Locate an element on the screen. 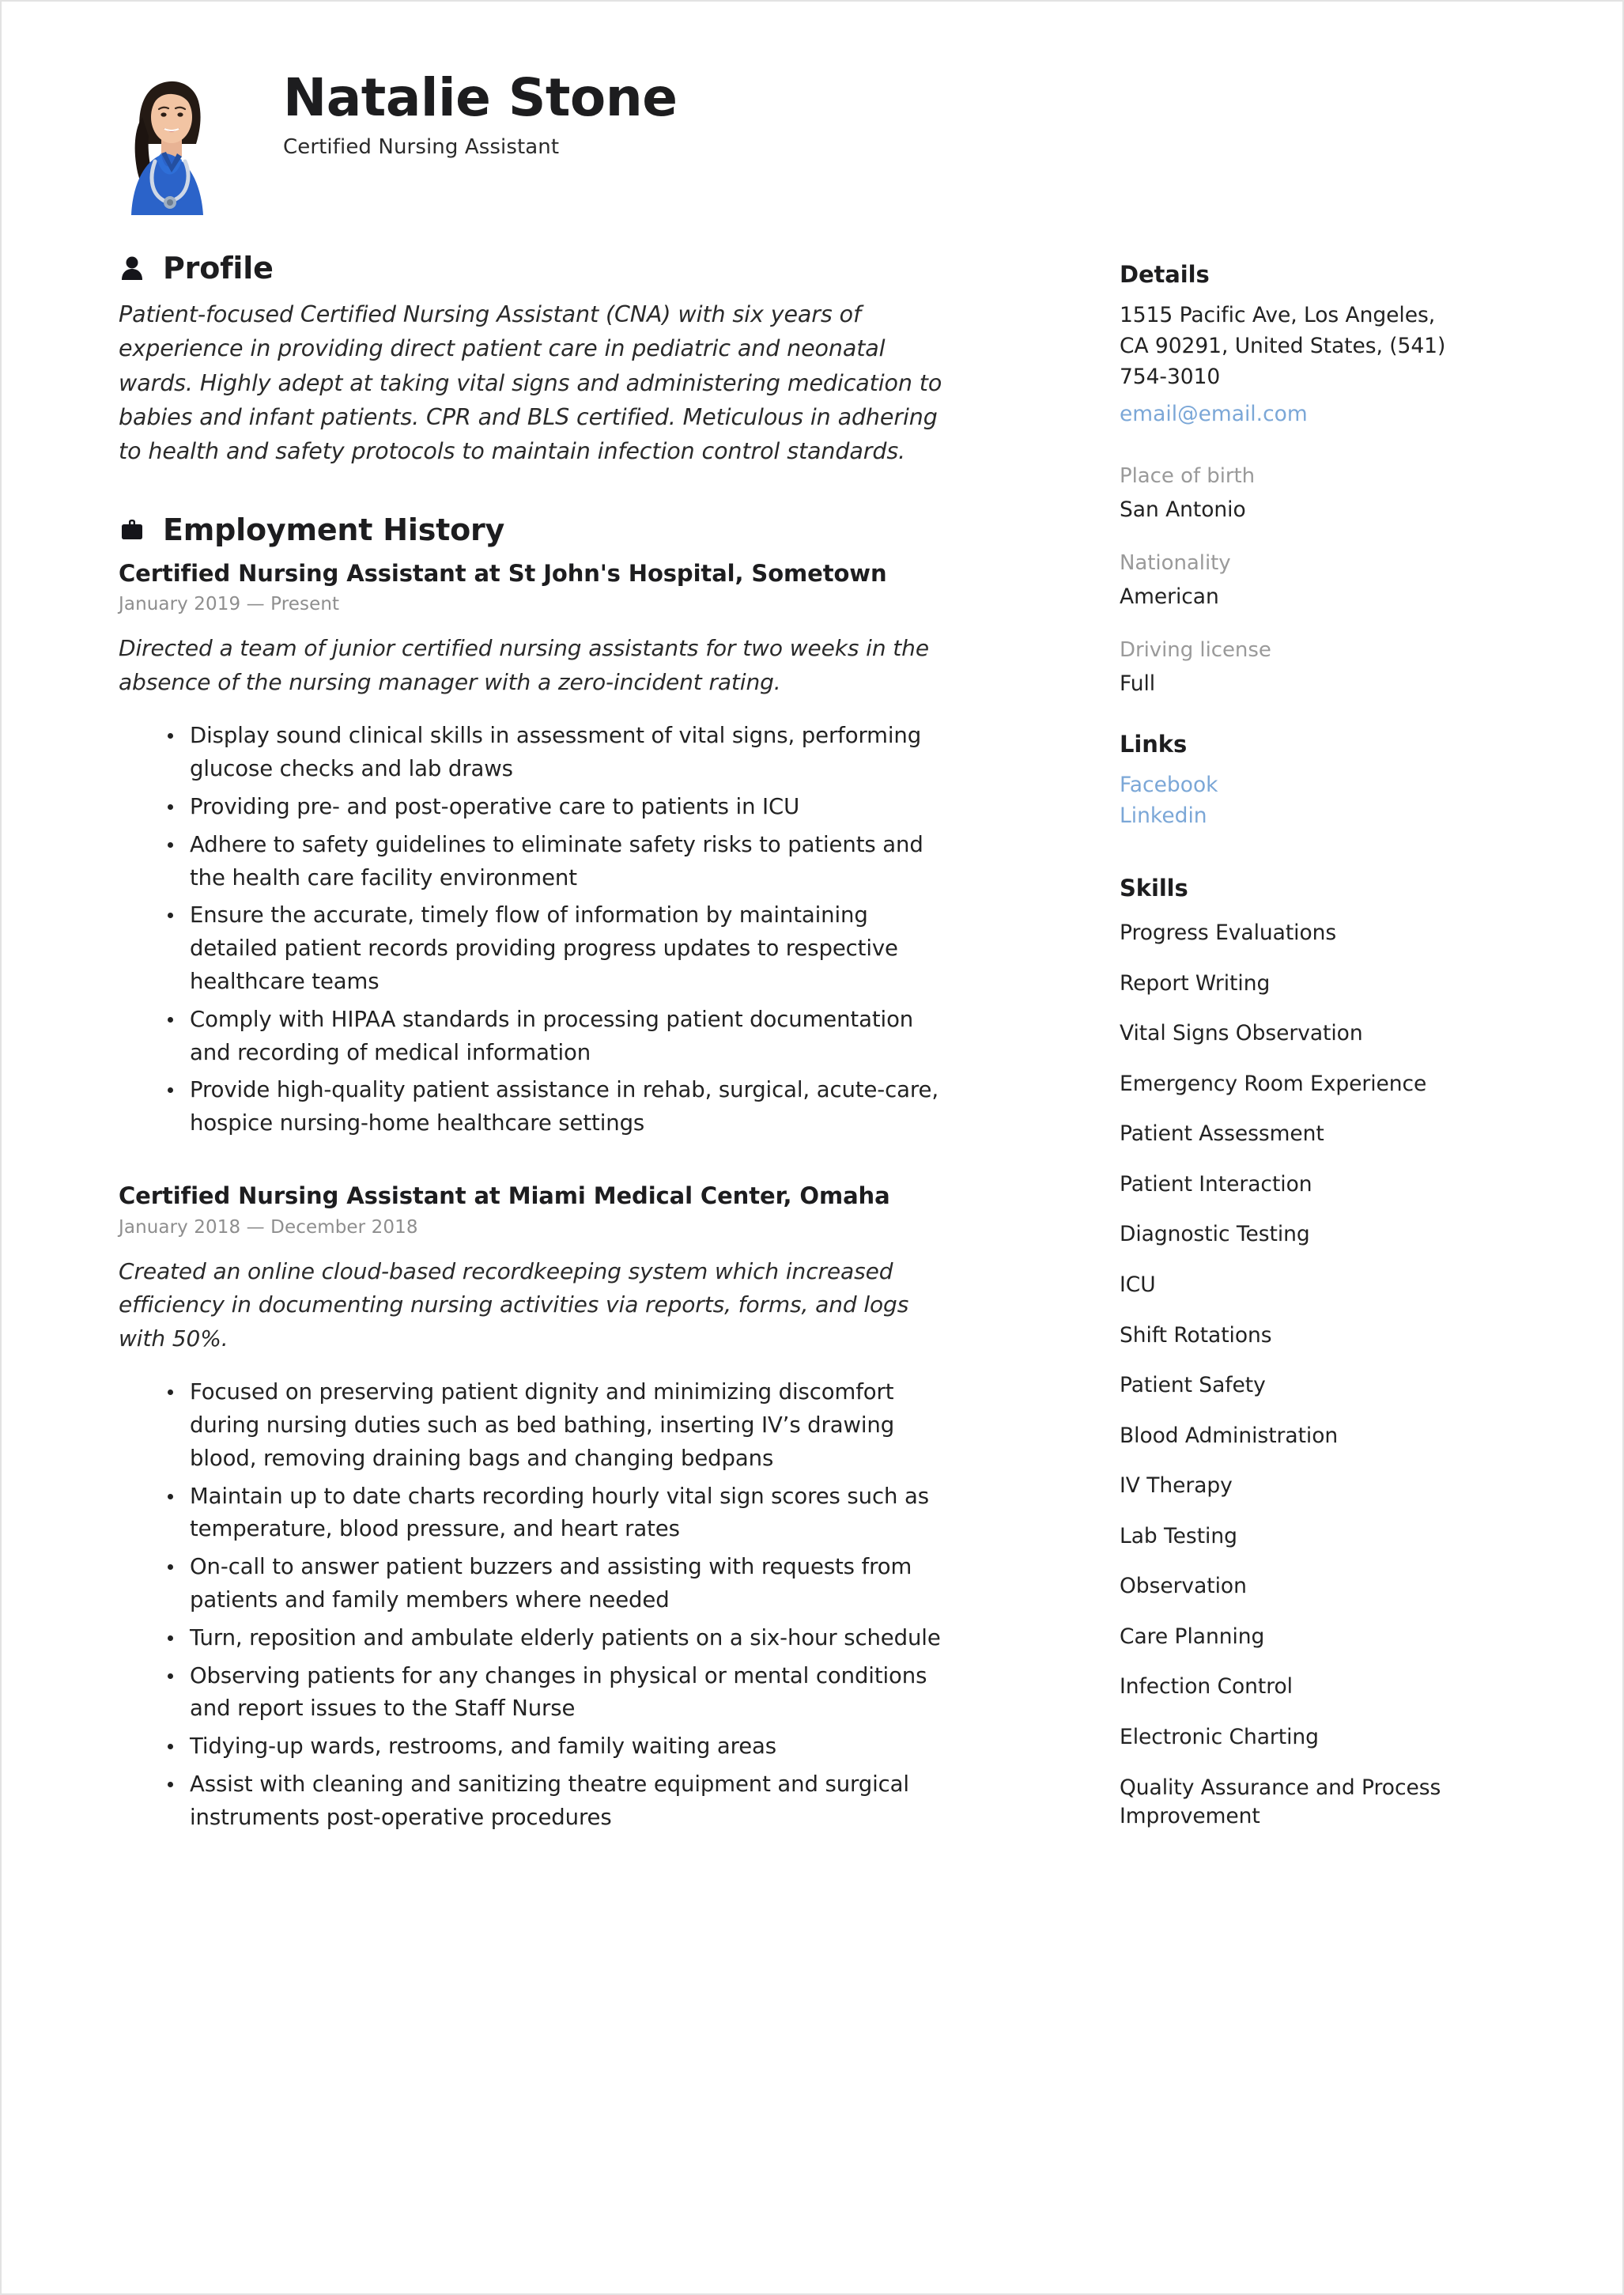 This screenshot has height=2295, width=1624. skills-heading: Skills is located at coordinates (1154, 889).